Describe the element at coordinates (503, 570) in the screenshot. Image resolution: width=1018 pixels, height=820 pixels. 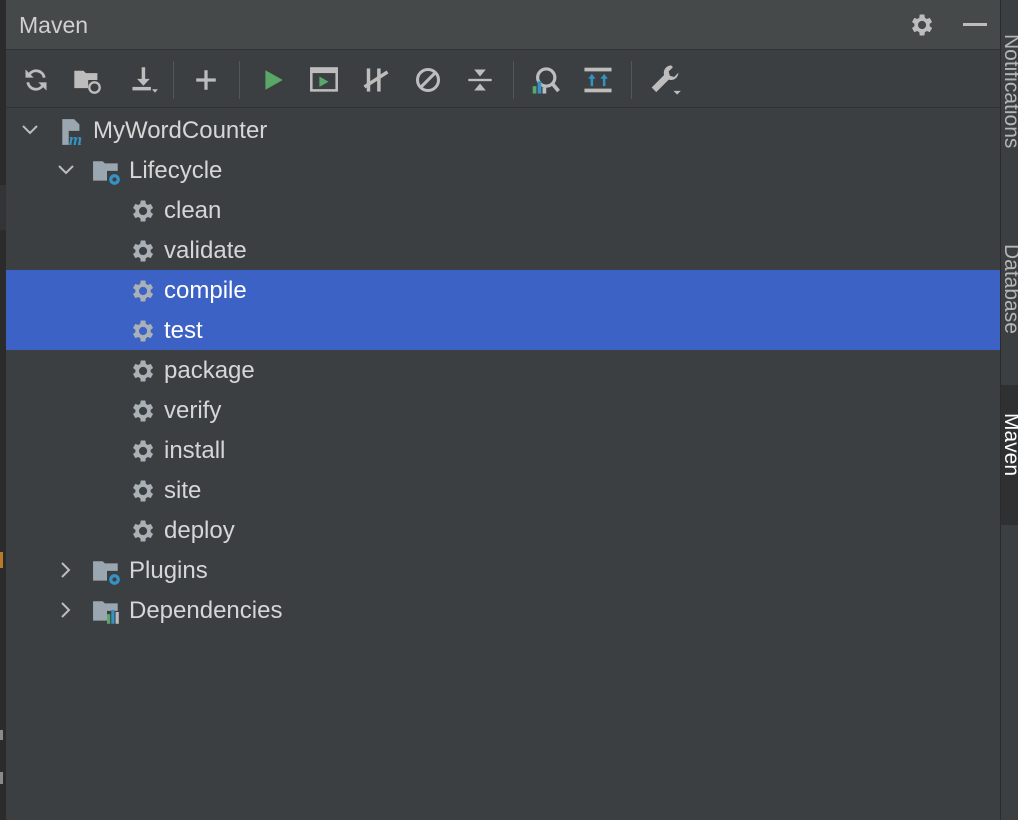
I see `tree-plugins-node: Plugins` at that location.